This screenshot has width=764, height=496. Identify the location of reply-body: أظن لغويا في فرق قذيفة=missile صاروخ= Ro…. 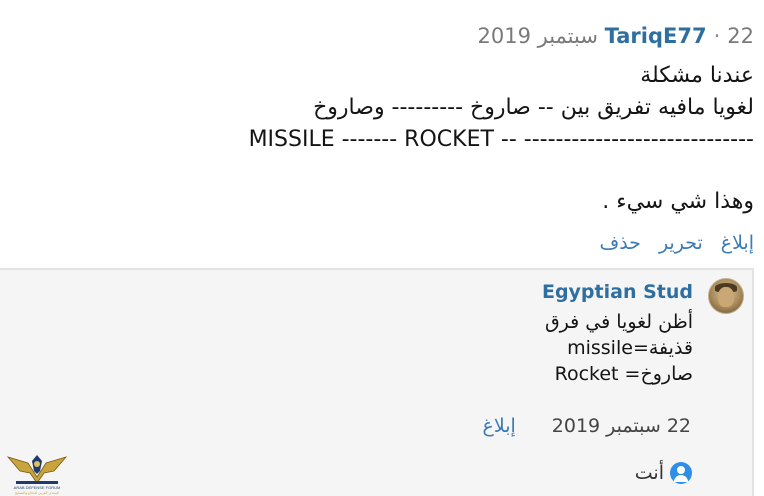
(619, 348).